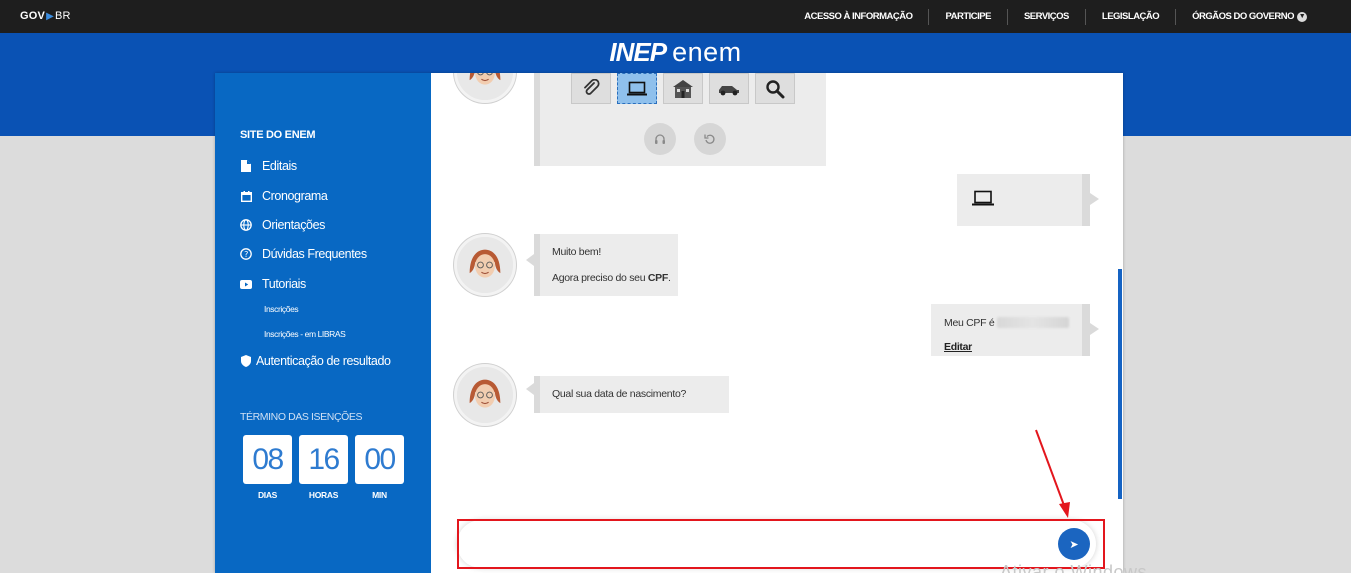  I want to click on line2-bold: CPF, so click(657, 278).